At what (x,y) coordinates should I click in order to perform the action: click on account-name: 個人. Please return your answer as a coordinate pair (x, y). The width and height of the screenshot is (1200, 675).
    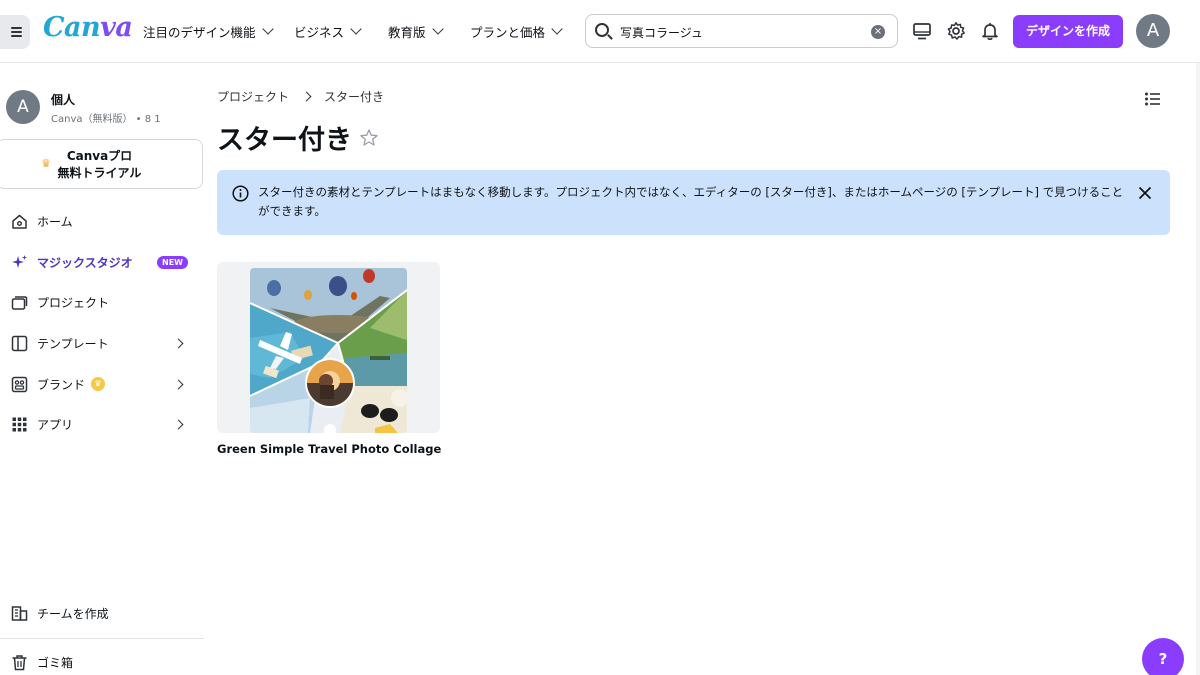
    Looking at the image, I should click on (63, 99).